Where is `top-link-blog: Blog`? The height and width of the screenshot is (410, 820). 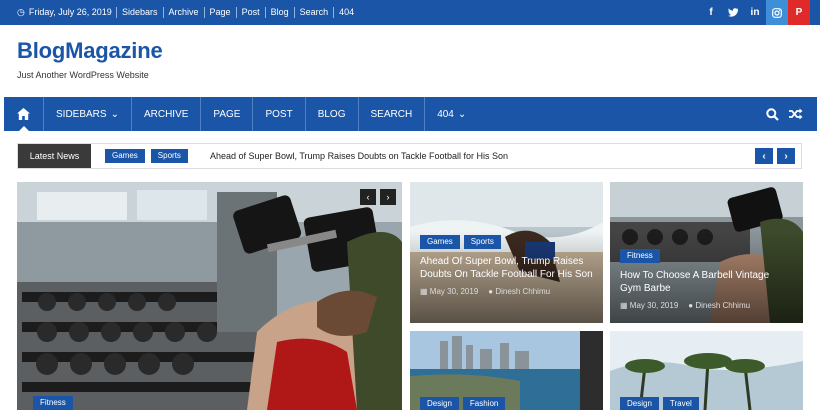 top-link-blog: Blog is located at coordinates (279, 12).